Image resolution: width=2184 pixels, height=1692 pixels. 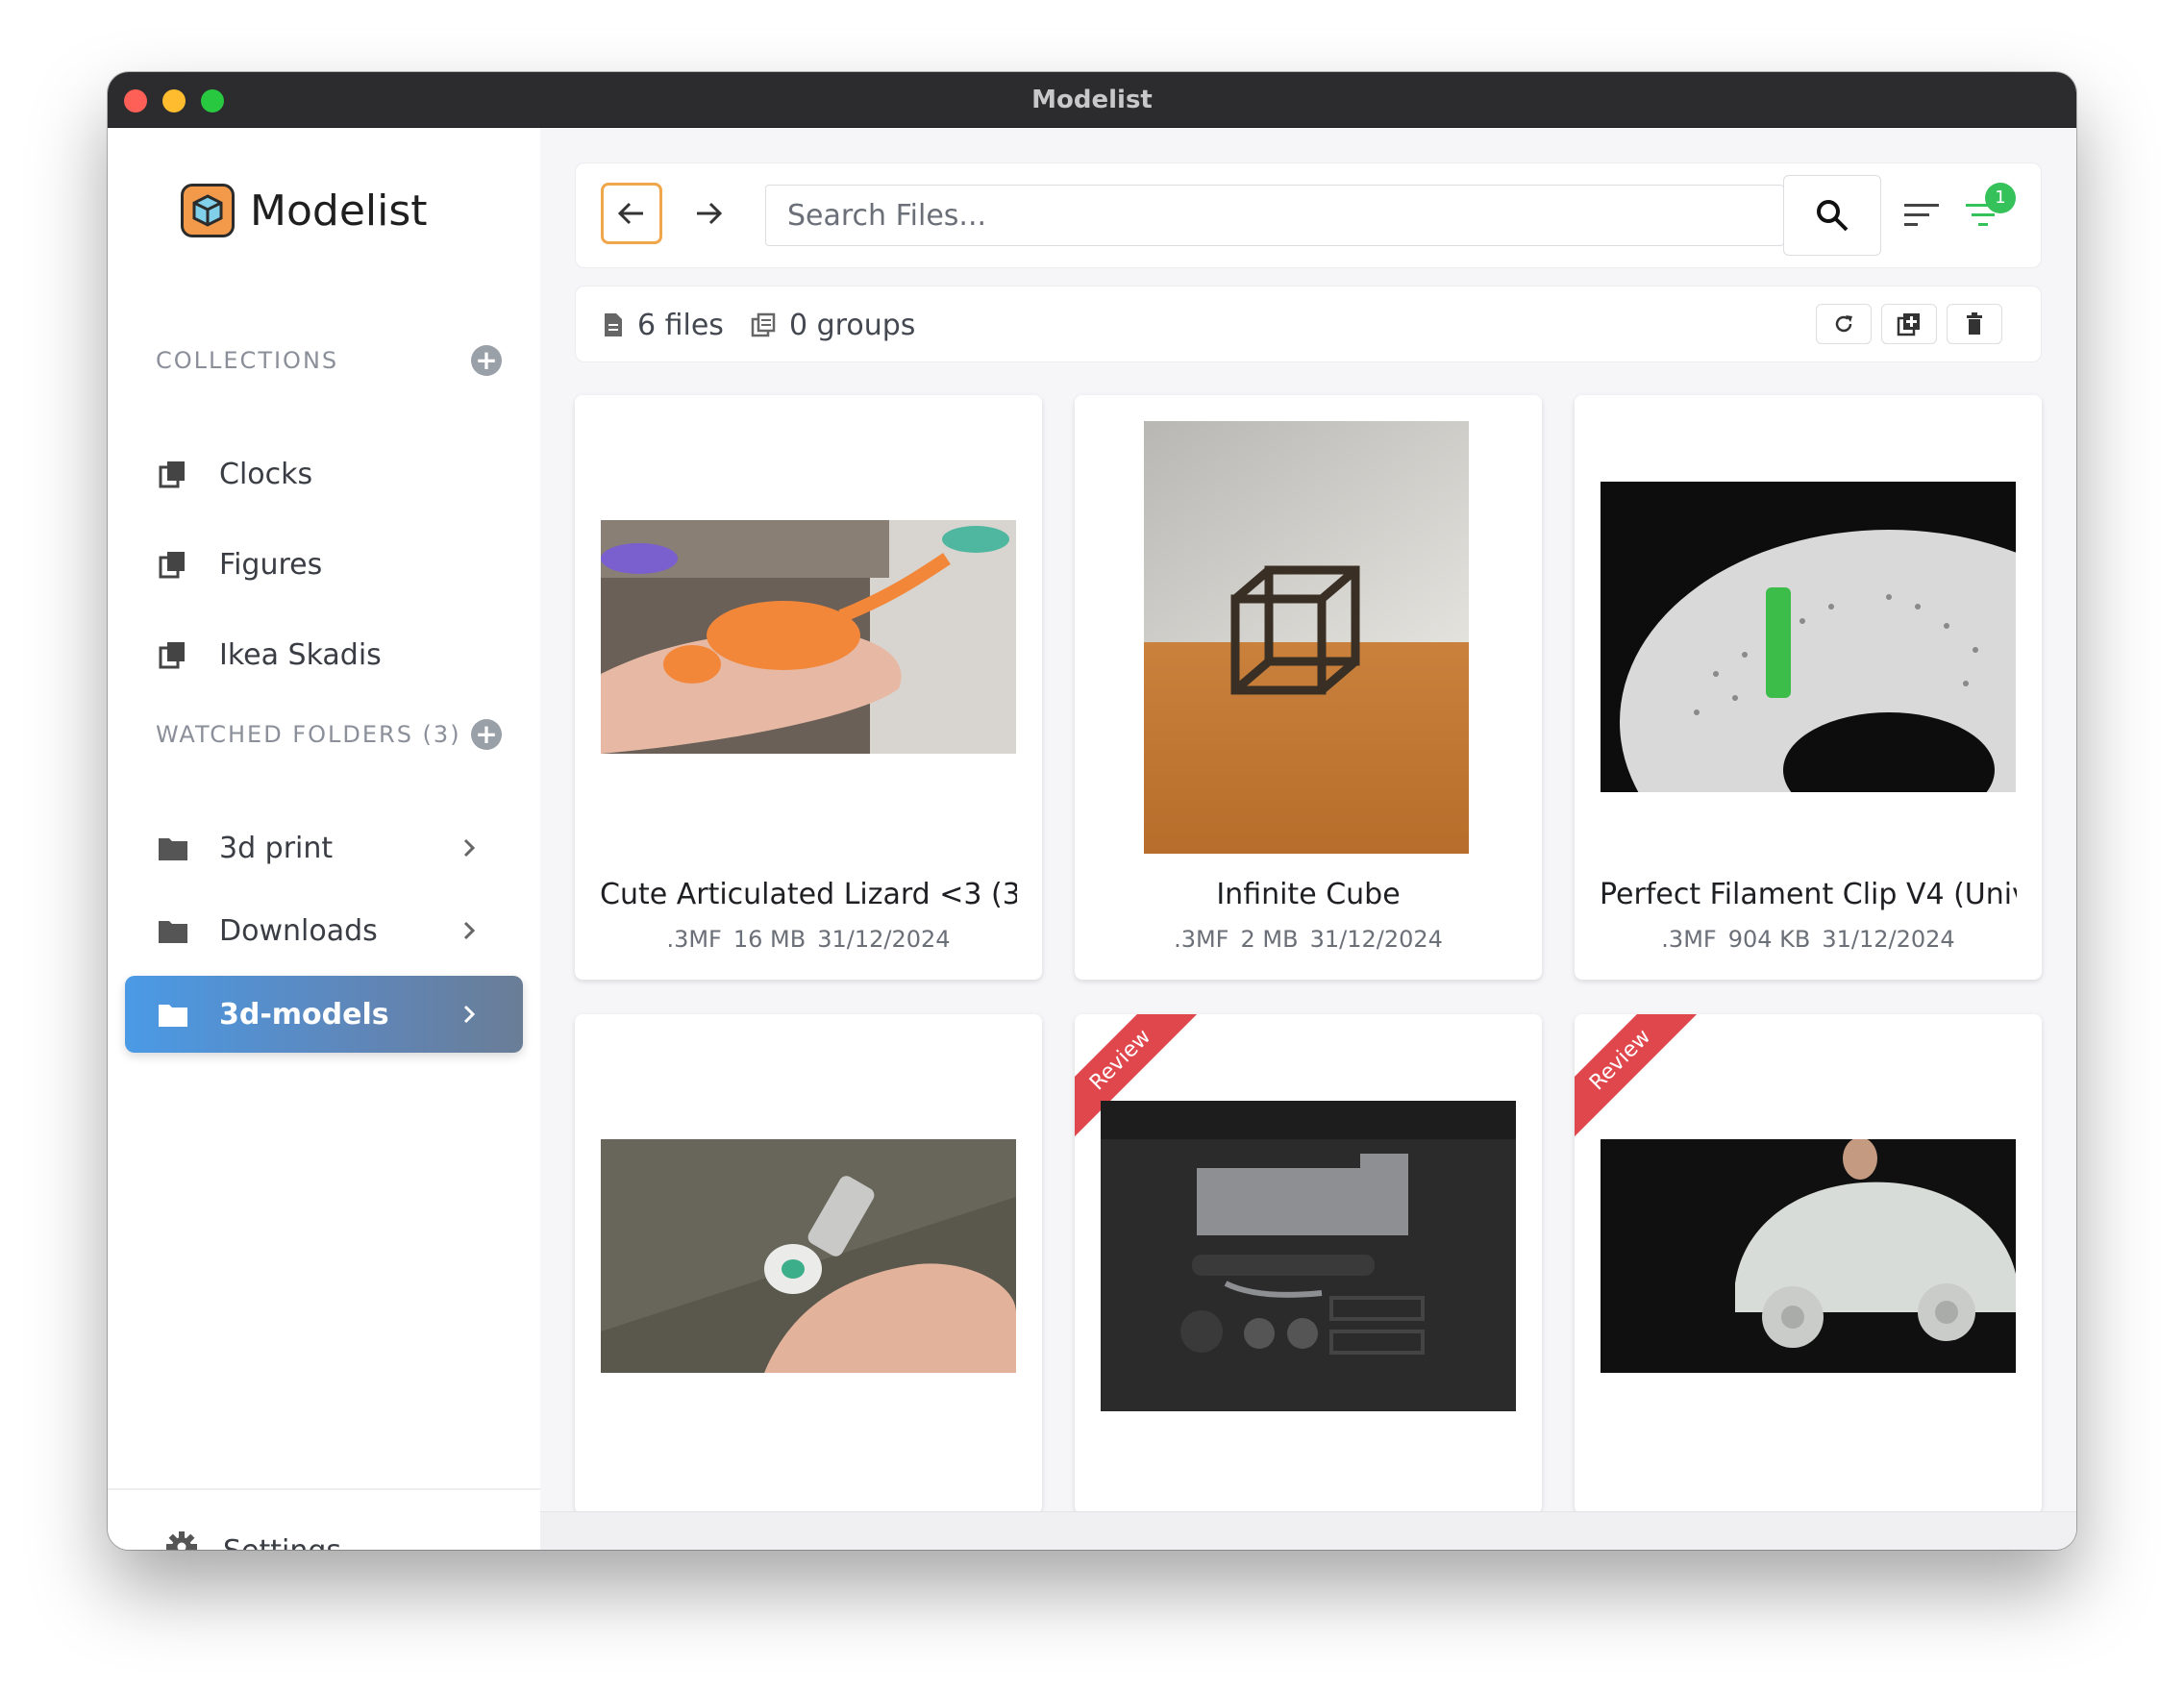 I want to click on group-count-label: 0 groups, so click(x=853, y=325).